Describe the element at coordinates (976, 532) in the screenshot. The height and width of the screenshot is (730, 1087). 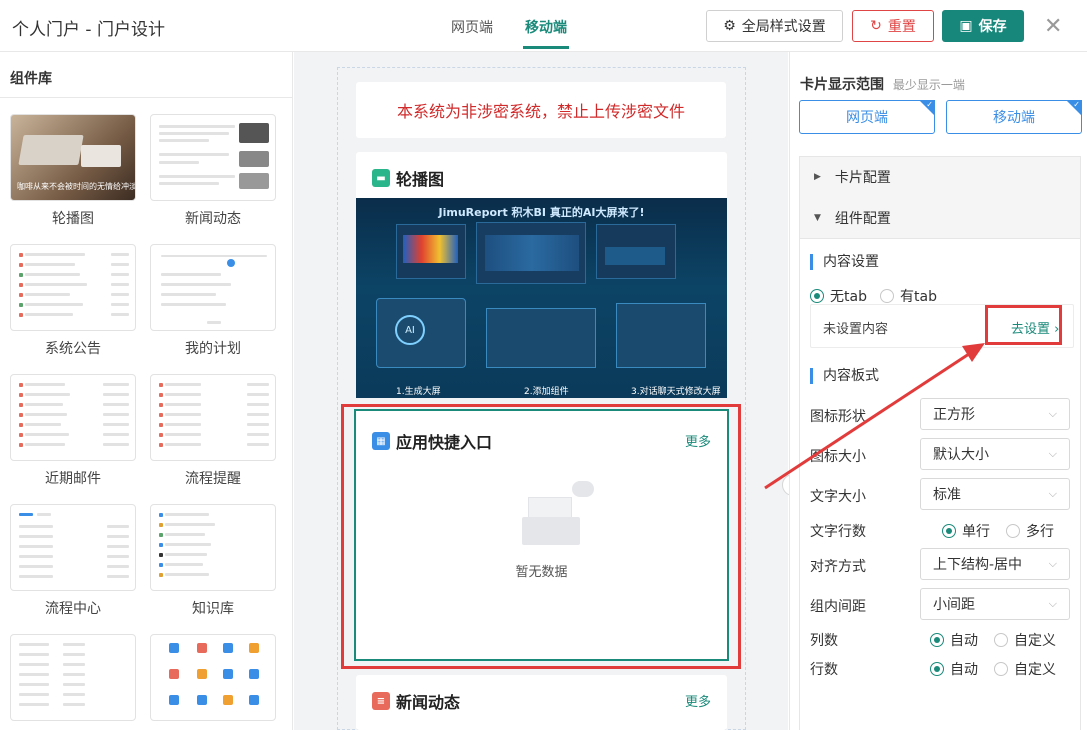
I see `radio-single-line-label: 单行` at that location.